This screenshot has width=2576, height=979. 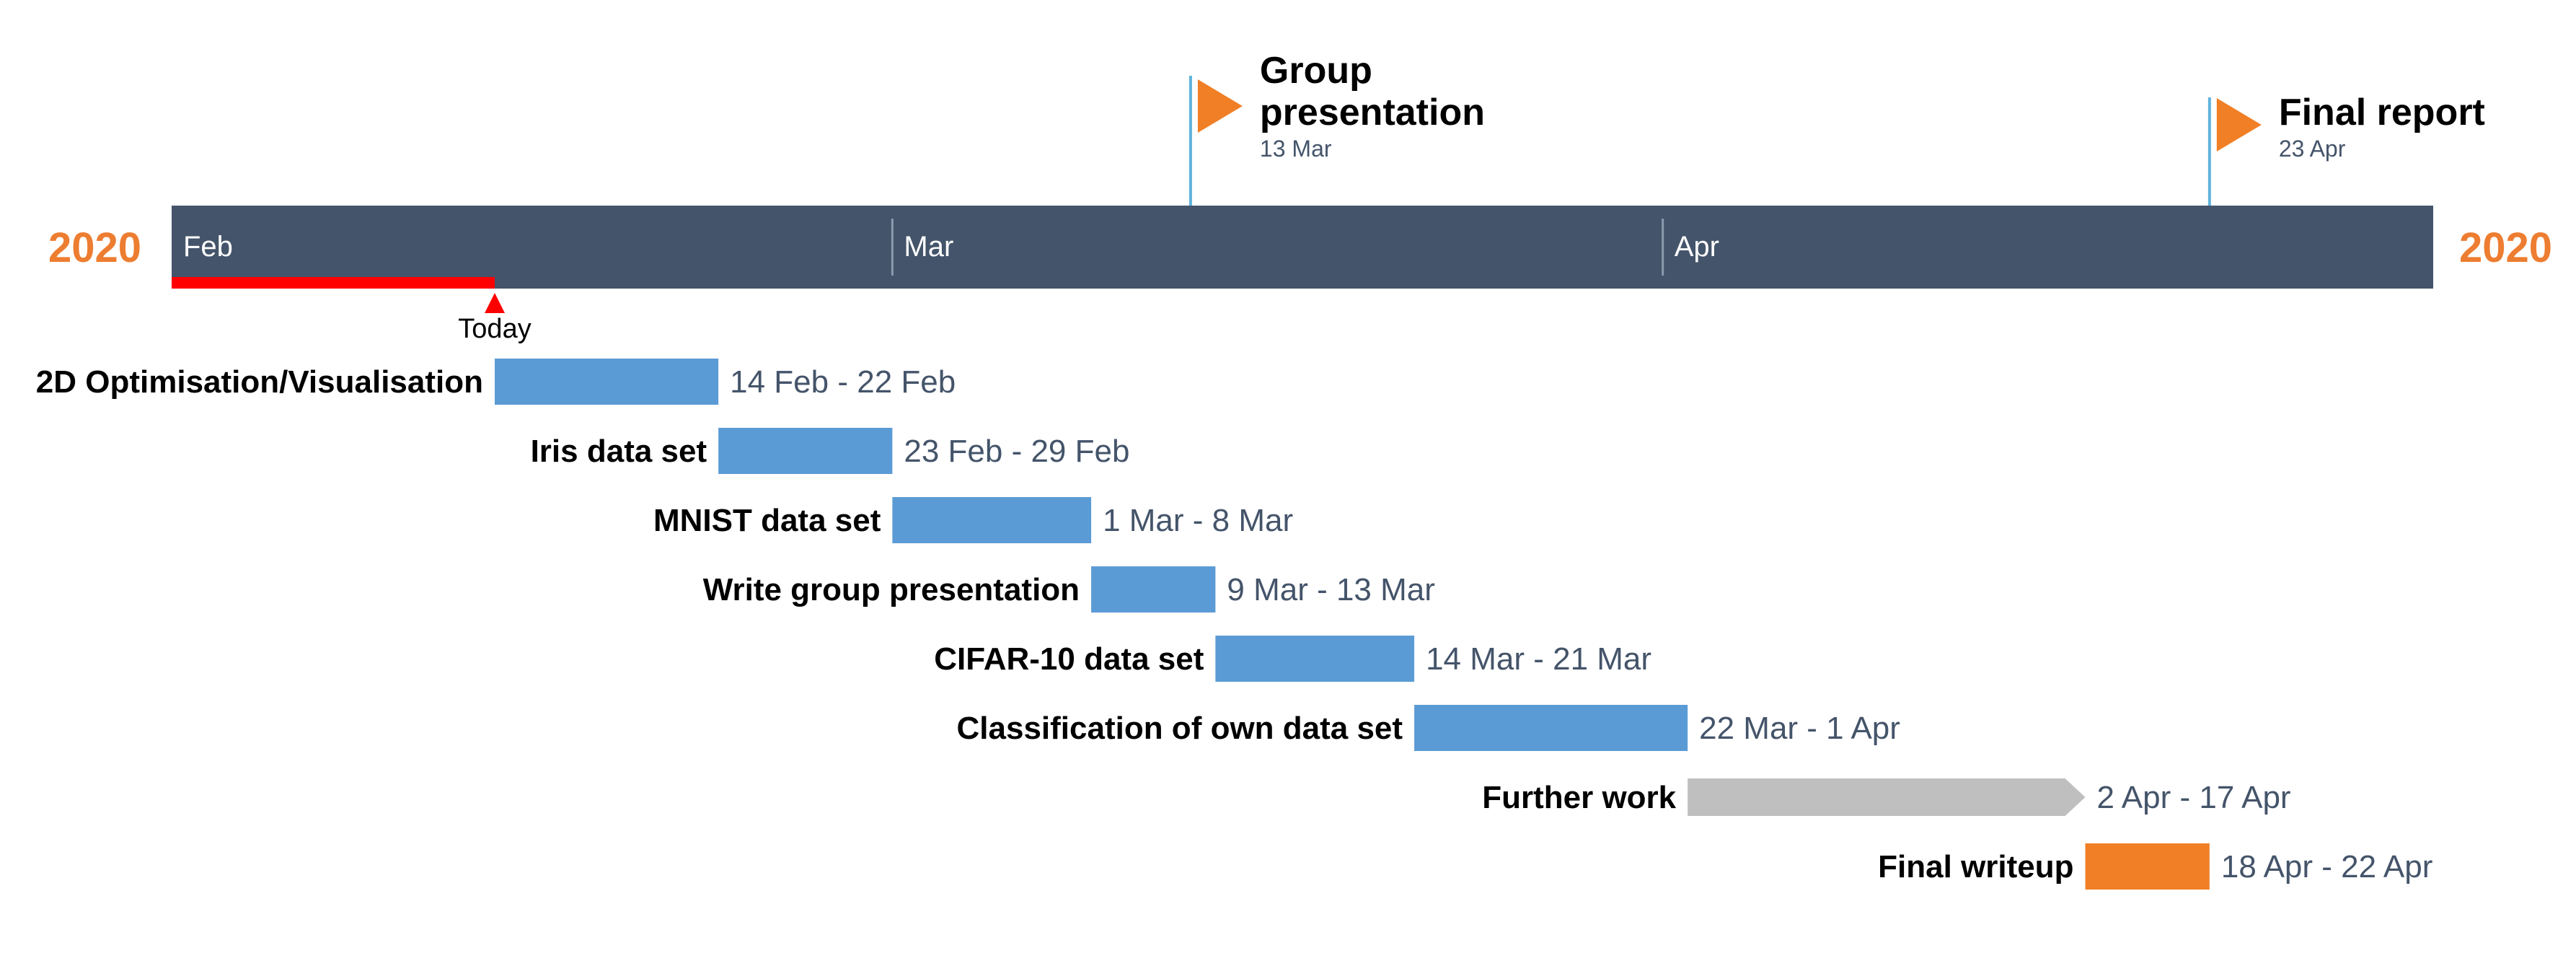 What do you see at coordinates (1198, 520) in the screenshot?
I see `task-date-range: 1 Mar - 8 Mar` at bounding box center [1198, 520].